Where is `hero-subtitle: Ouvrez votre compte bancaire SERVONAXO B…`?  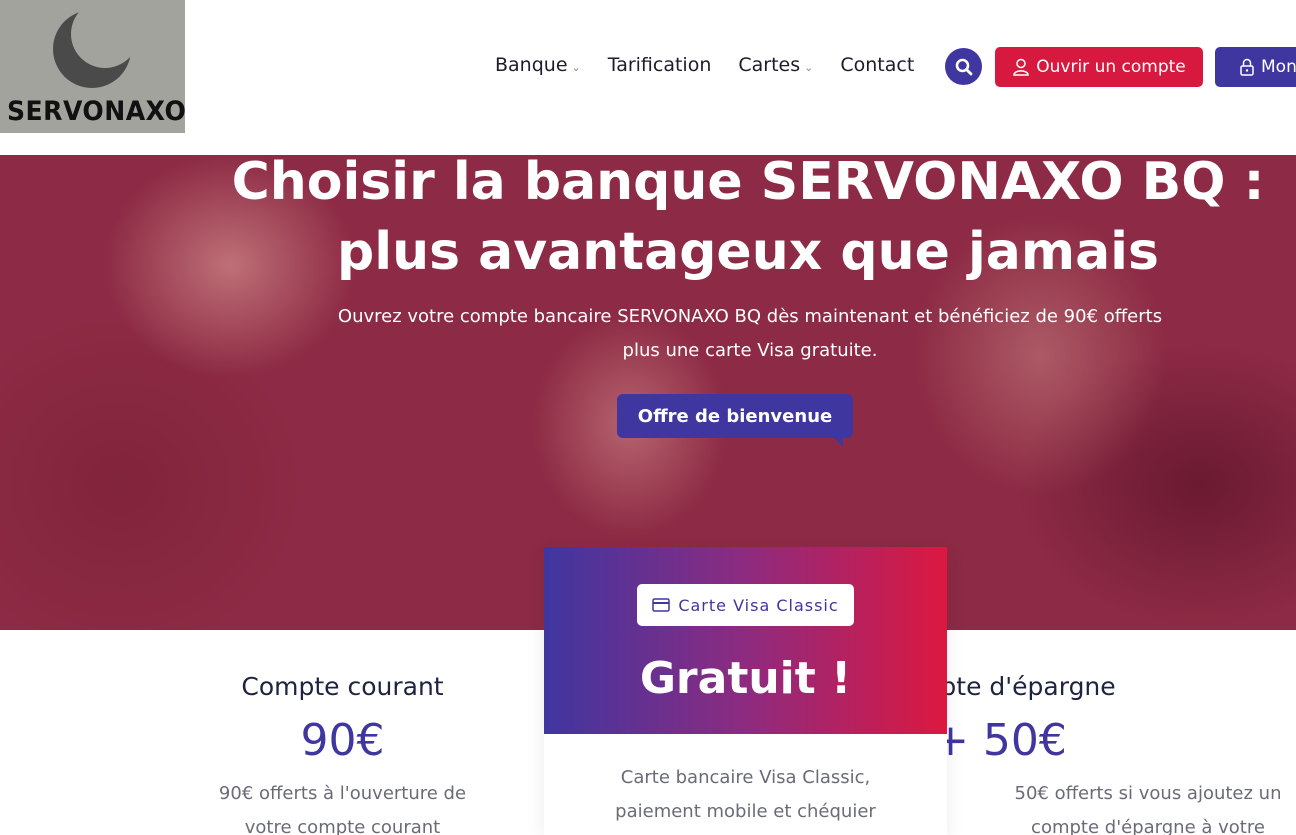 hero-subtitle: Ouvrez votre compte bancaire SERVONAXO B… is located at coordinates (750, 333).